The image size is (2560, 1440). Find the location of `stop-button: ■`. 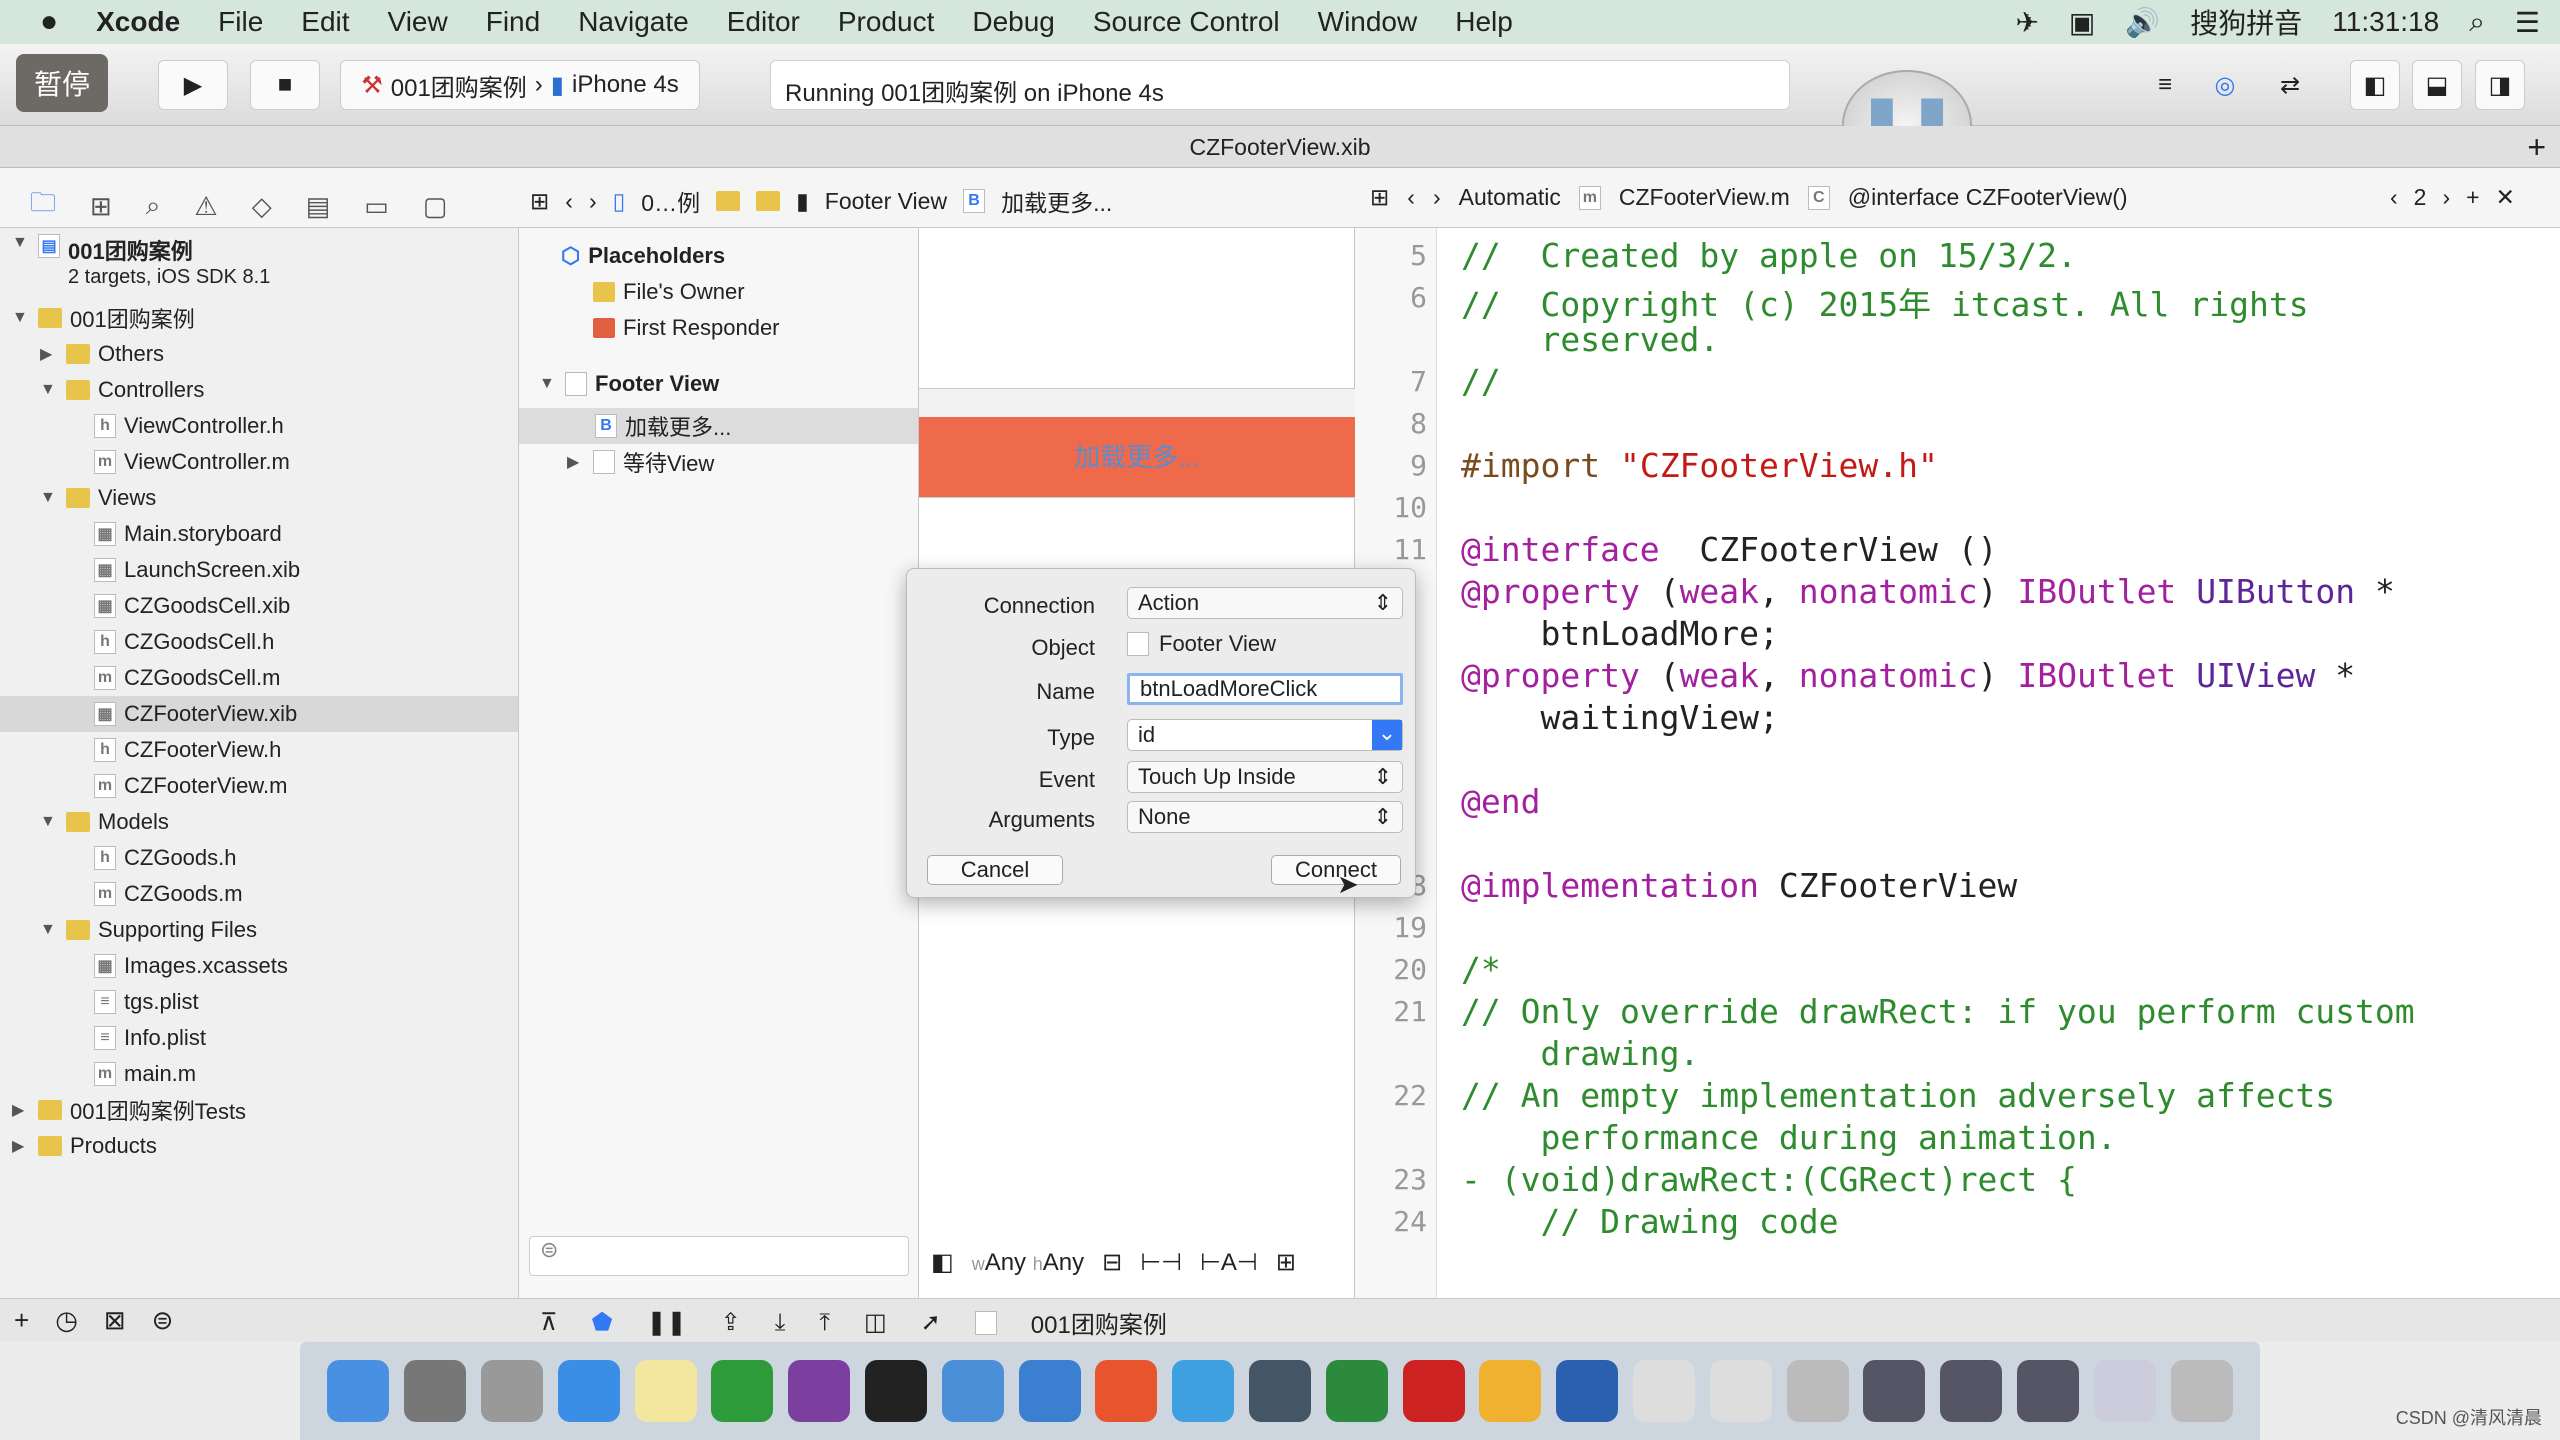

stop-button: ■ is located at coordinates (285, 85).